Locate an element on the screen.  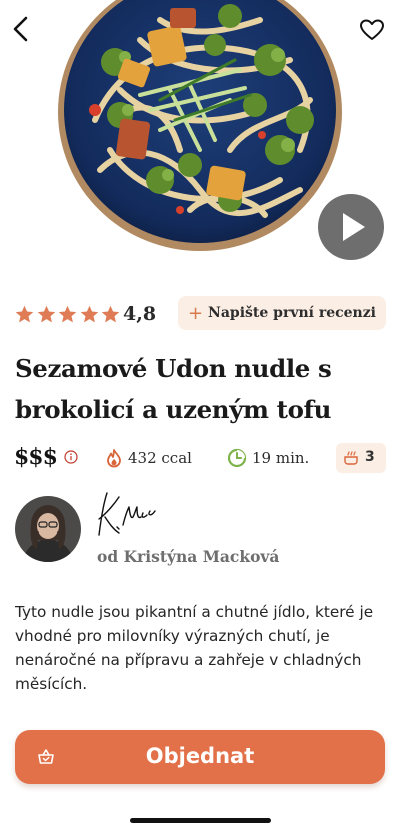
author-block: od Kristýna Macková is located at coordinates (200, 529).